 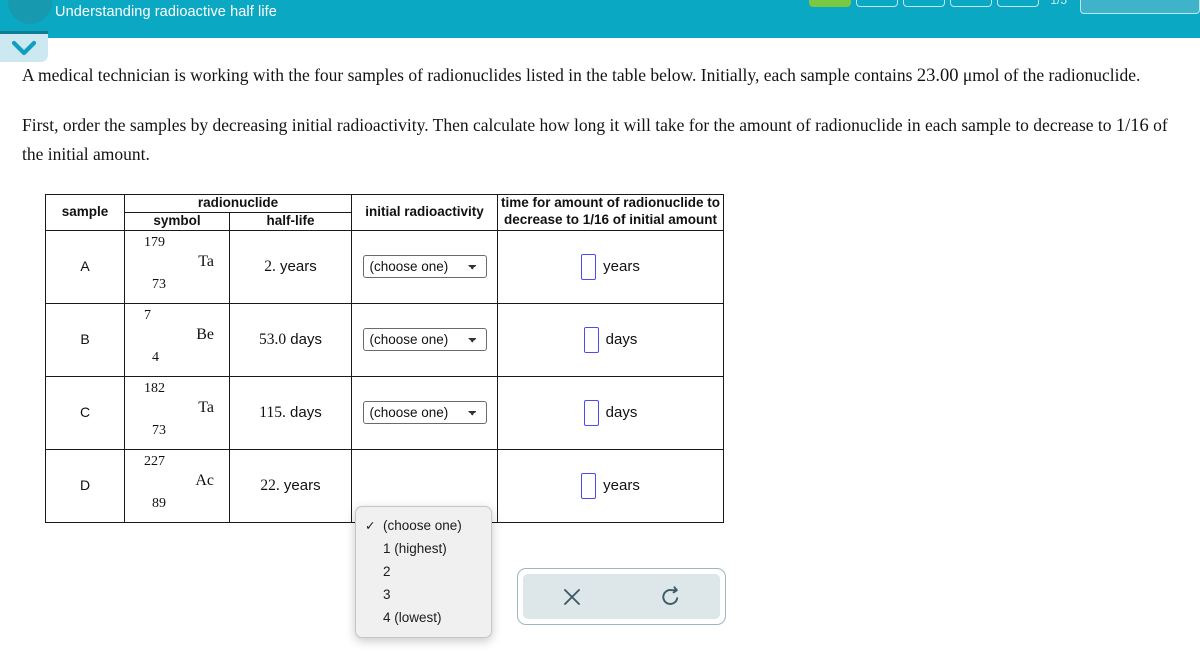 I want to click on dropdown-option-label: 3, so click(x=387, y=594).